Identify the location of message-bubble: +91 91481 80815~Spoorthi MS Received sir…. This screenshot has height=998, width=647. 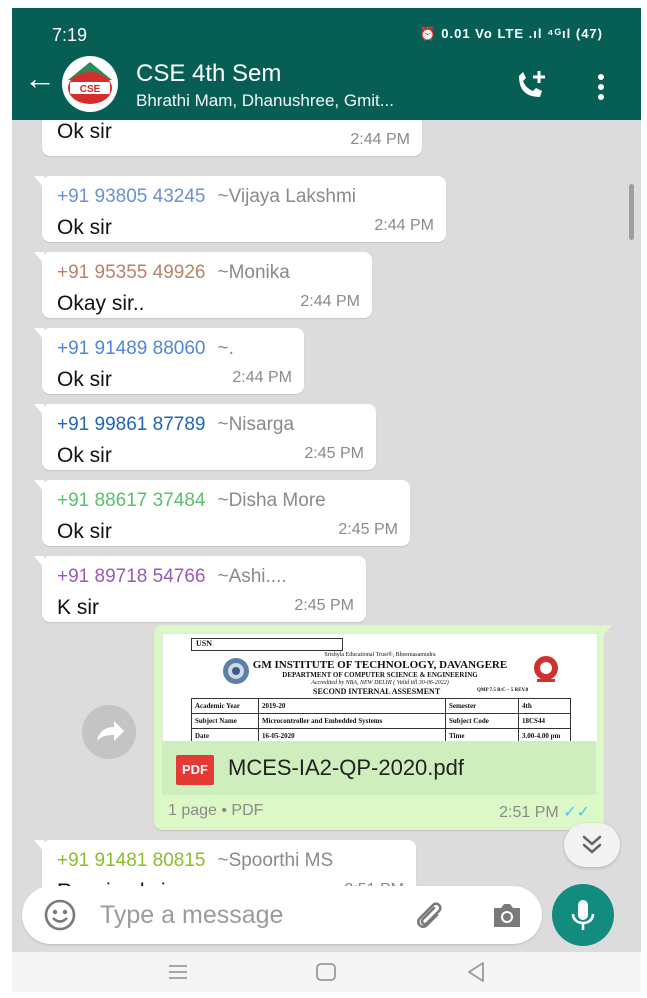
(225, 865).